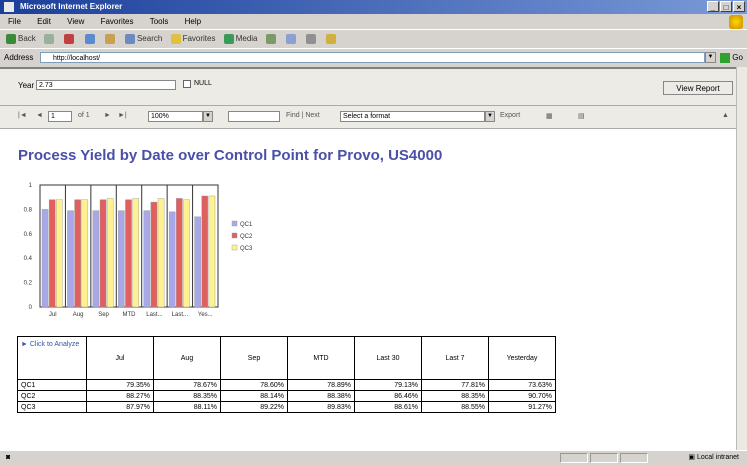 The width and height of the screenshot is (747, 465). I want to click on column-header: Last 30, so click(388, 358).